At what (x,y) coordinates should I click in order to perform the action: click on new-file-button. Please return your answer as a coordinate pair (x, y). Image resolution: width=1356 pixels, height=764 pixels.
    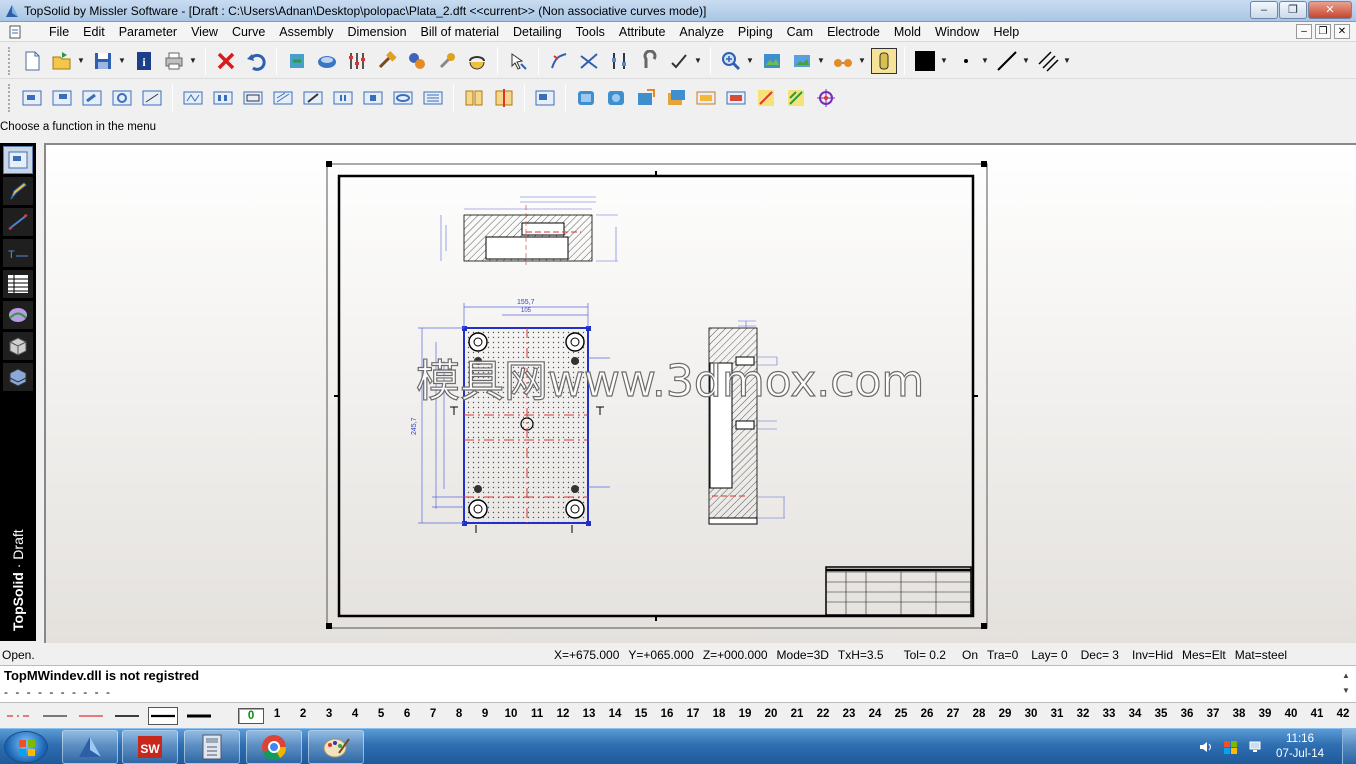
    Looking at the image, I should click on (32, 61).